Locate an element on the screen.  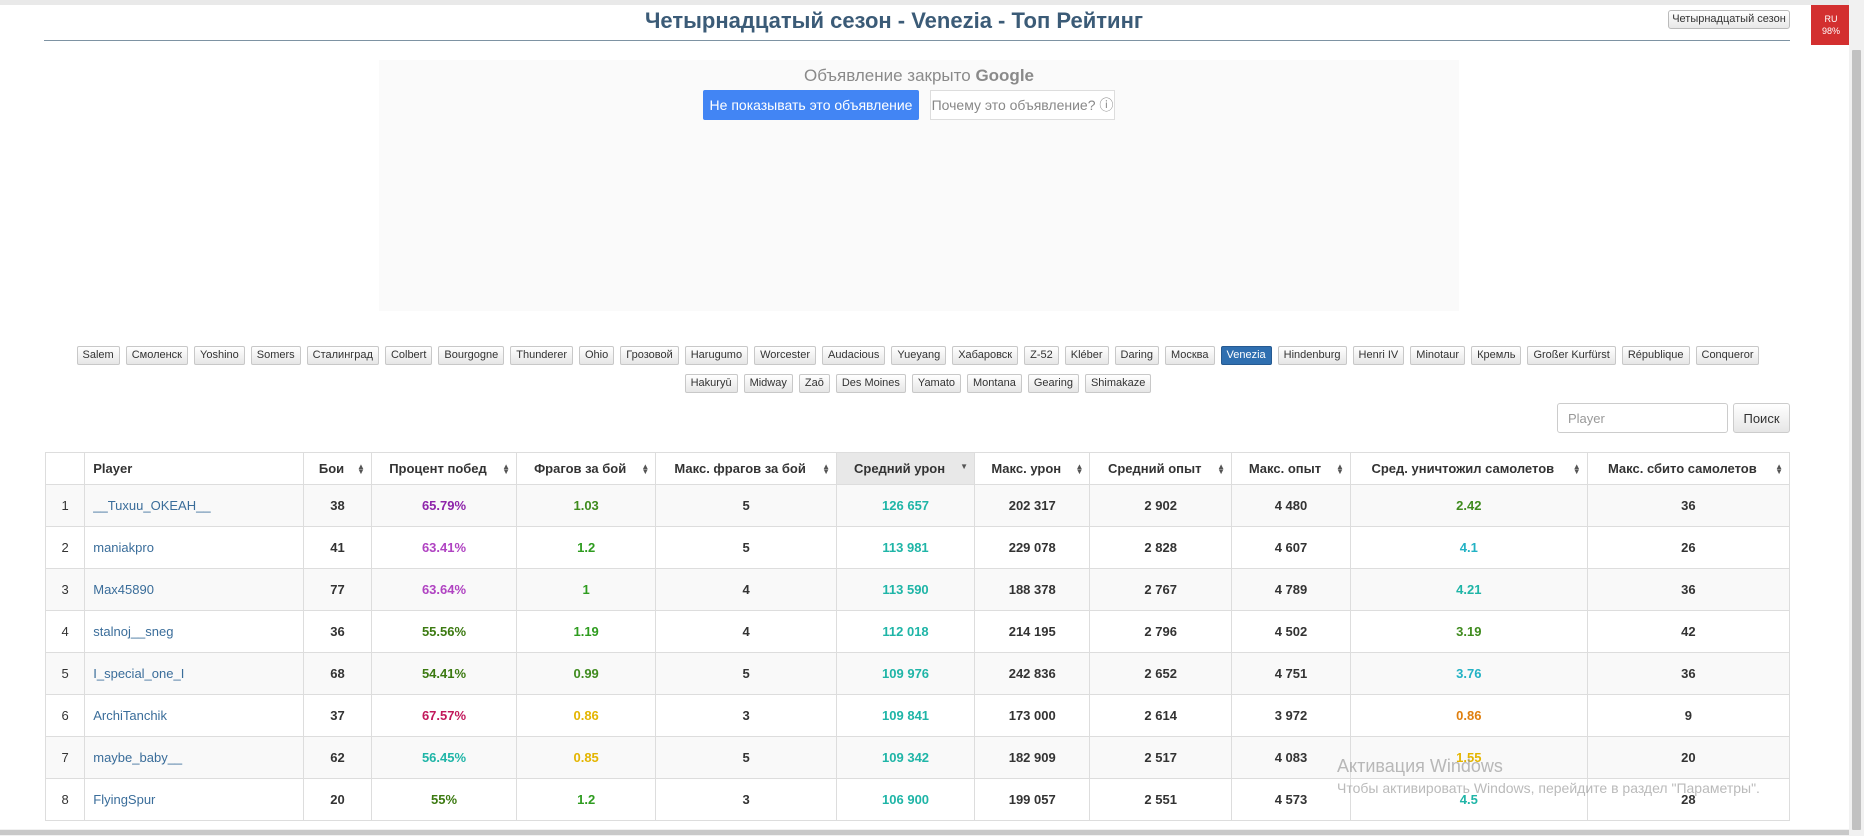
ship-filter-button: Хабаровск is located at coordinates (985, 355).